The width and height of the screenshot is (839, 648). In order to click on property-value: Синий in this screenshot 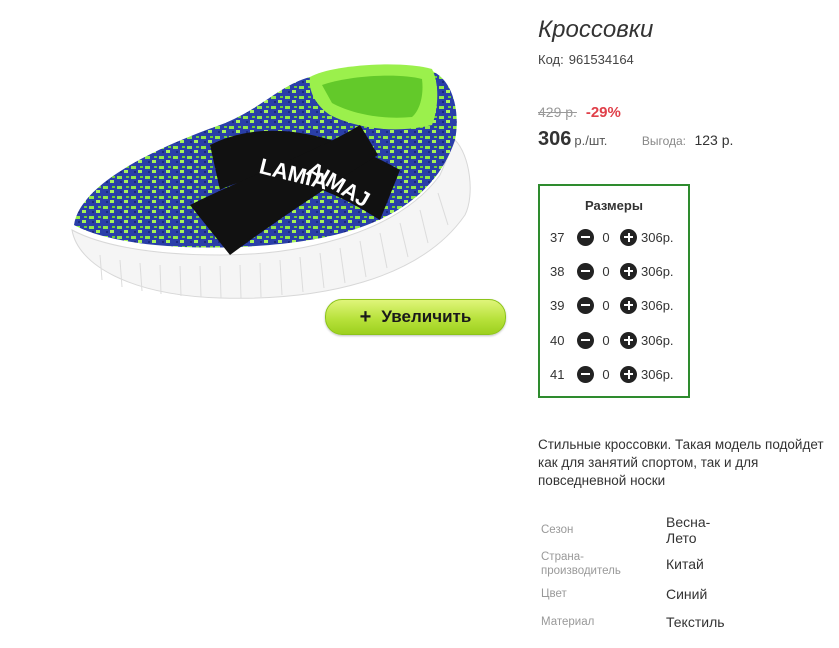, I will do `click(687, 594)`.